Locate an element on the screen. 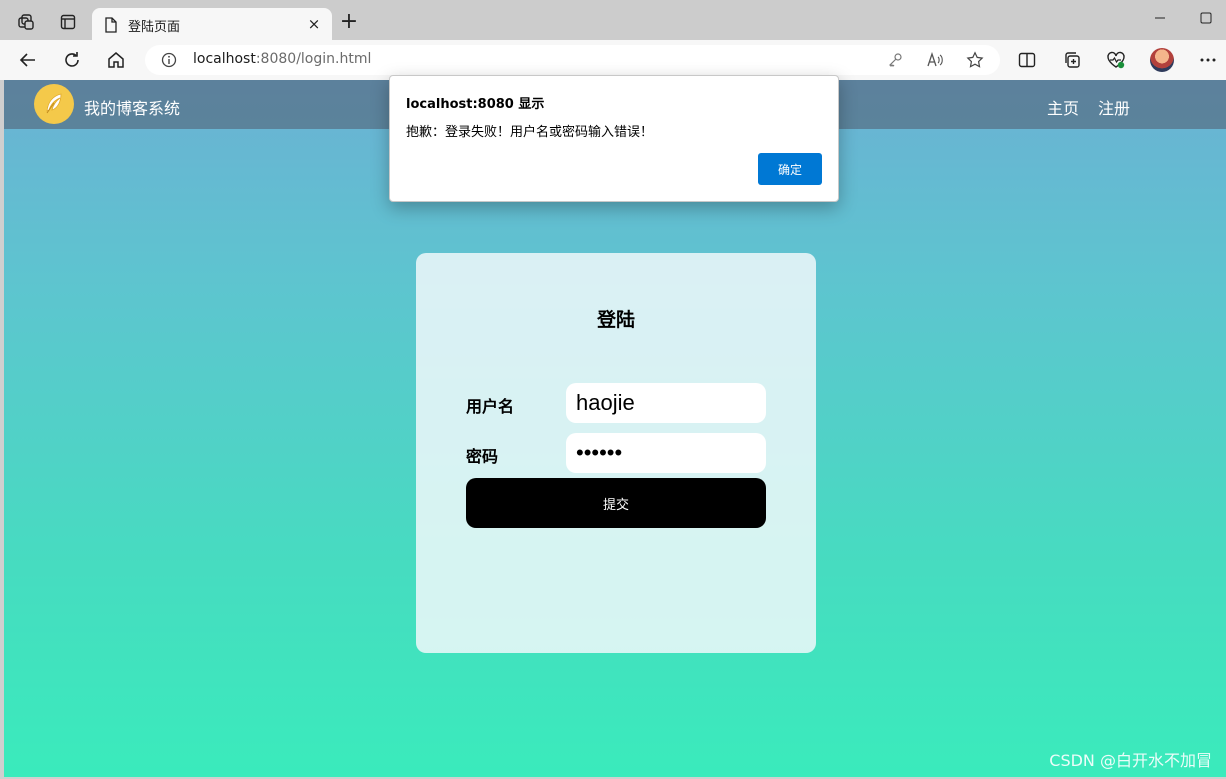  key-icon is located at coordinates (895, 60).